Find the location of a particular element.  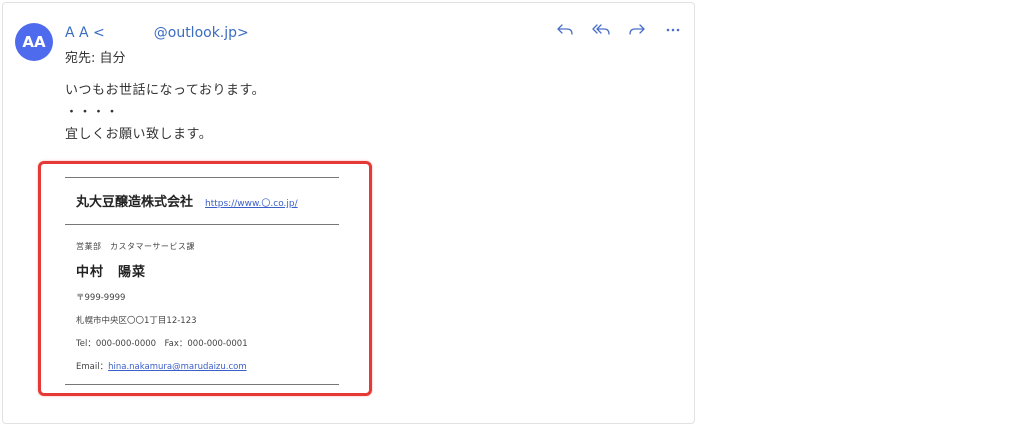

signature-url-link: https://www.〇.co.jp/ is located at coordinates (251, 202).